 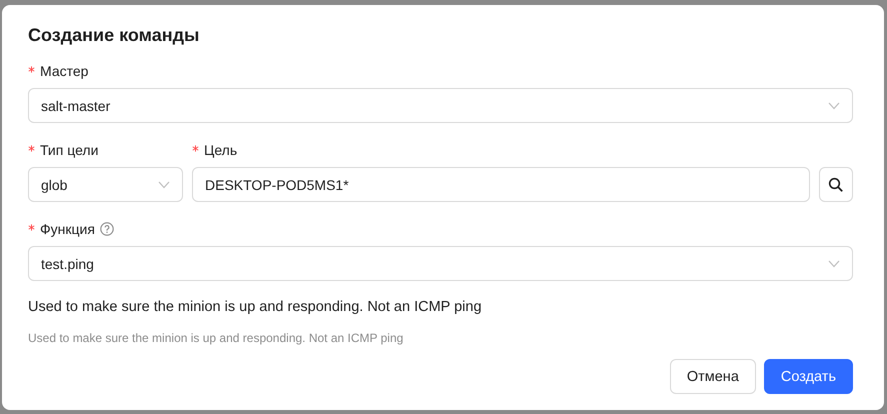 What do you see at coordinates (105, 184) in the screenshot?
I see `select-field: glob` at bounding box center [105, 184].